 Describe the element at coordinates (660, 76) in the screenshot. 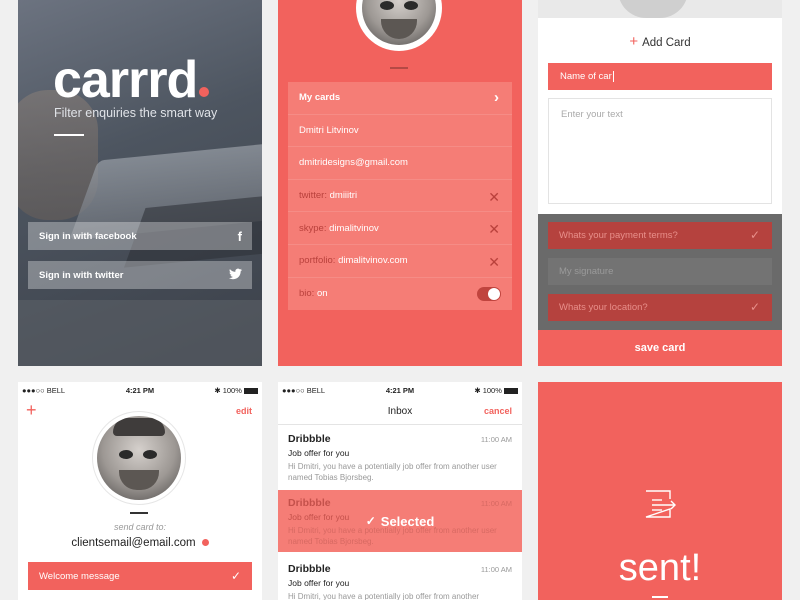

I see `card-name-input: Name of car` at that location.